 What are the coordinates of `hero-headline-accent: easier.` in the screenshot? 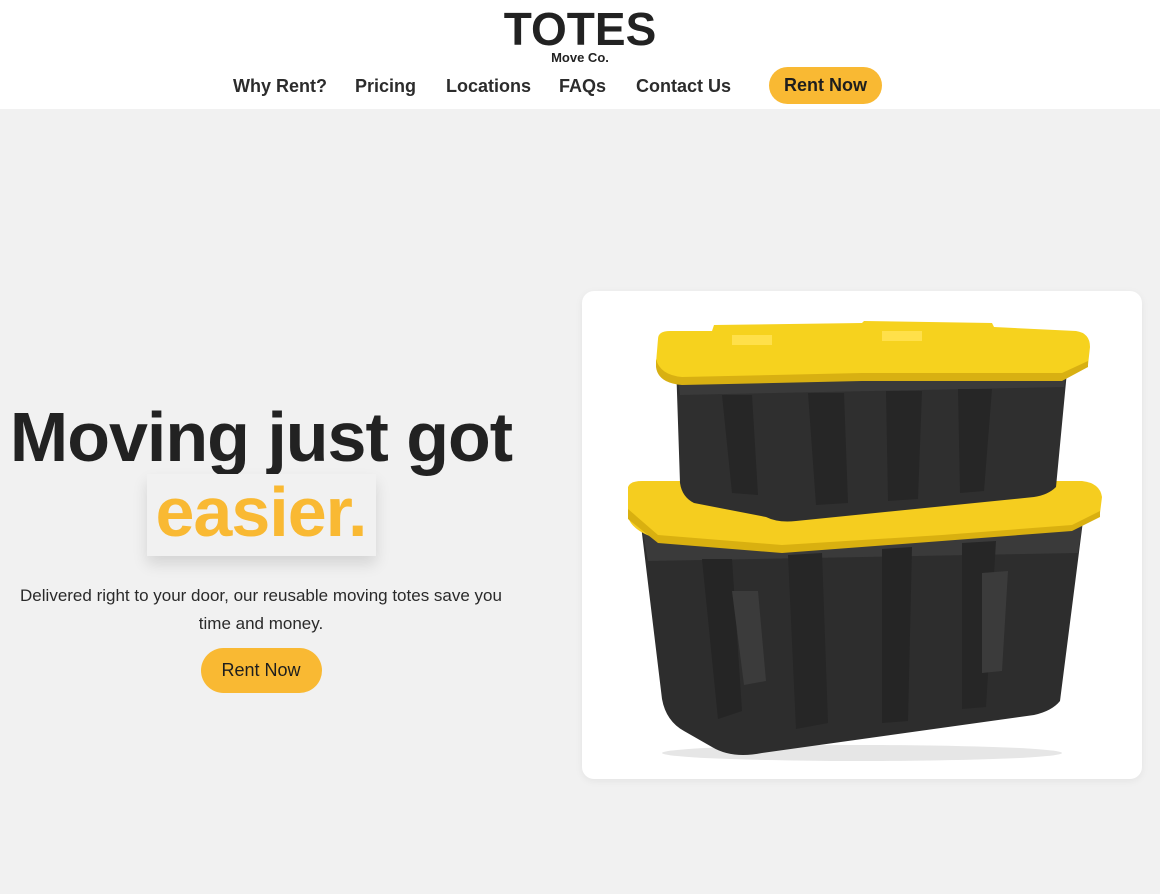 It's located at (261, 512).